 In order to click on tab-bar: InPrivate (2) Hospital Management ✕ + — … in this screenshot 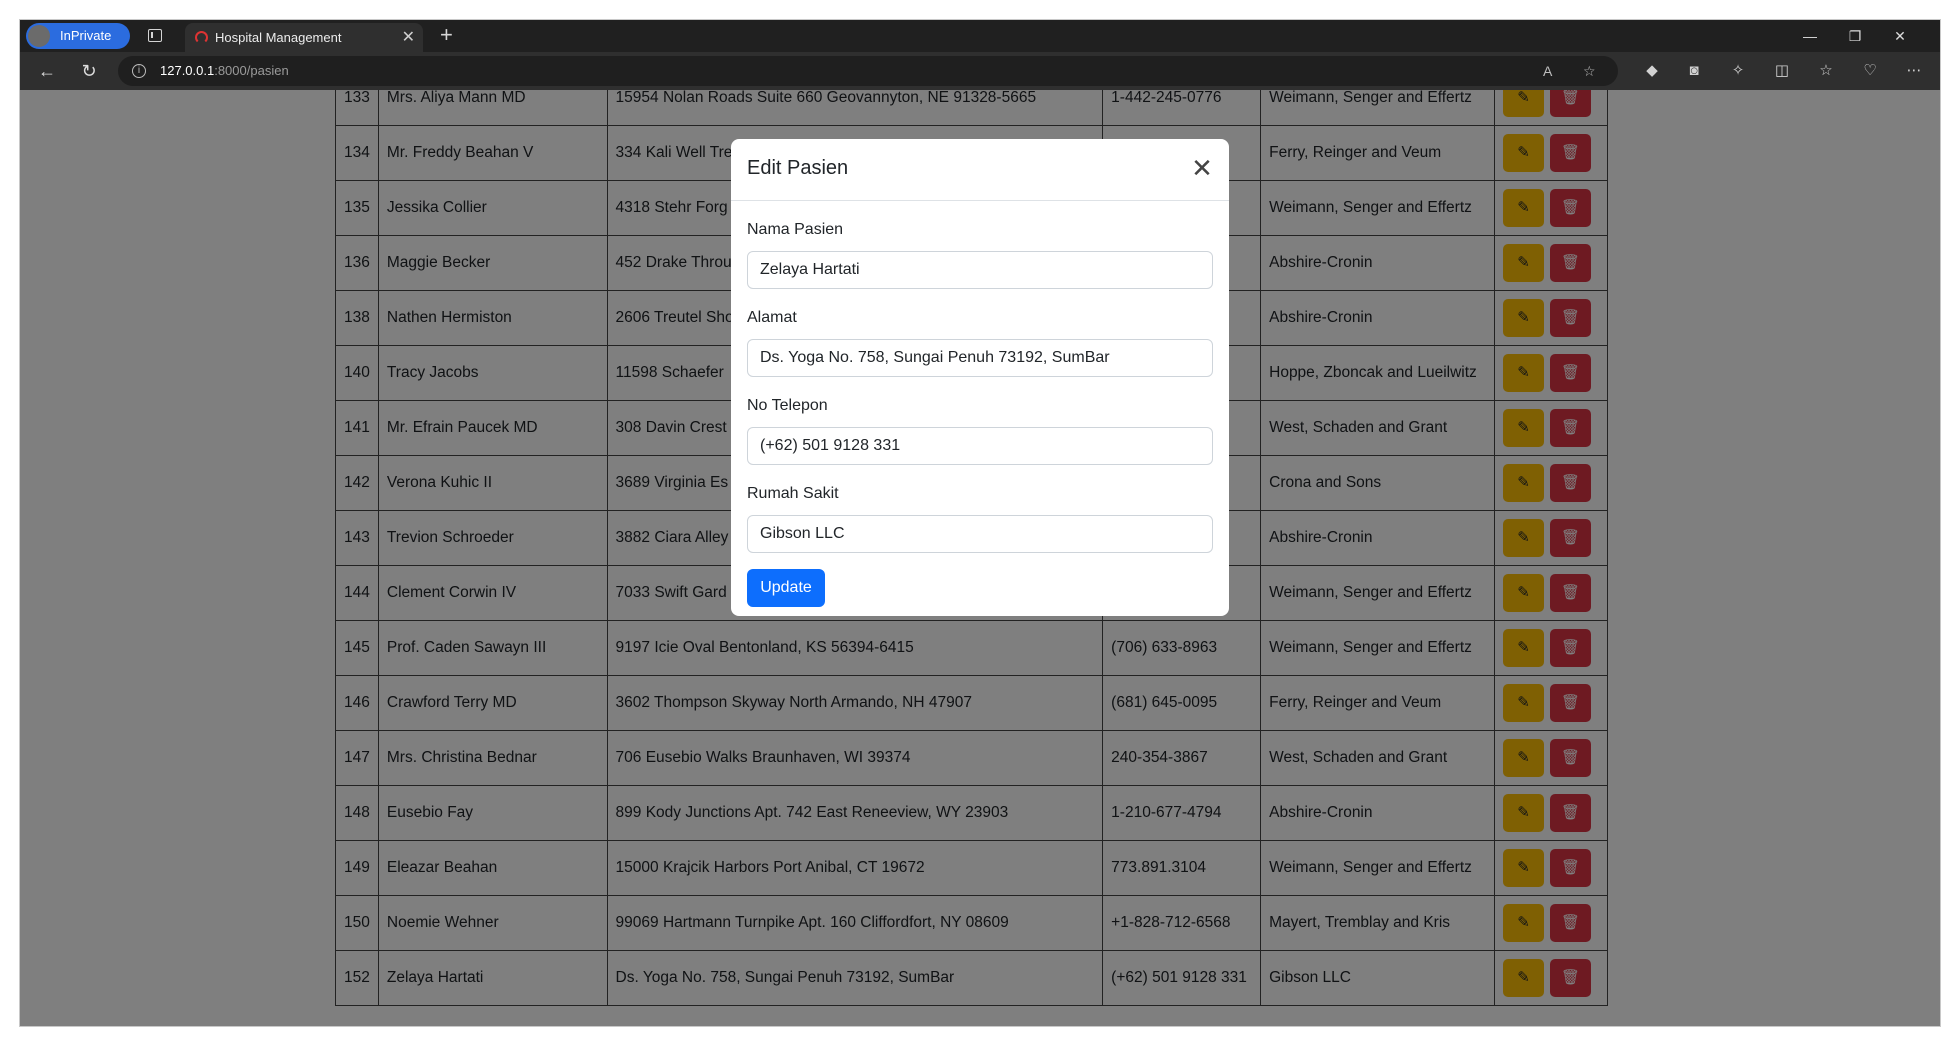, I will do `click(980, 44)`.